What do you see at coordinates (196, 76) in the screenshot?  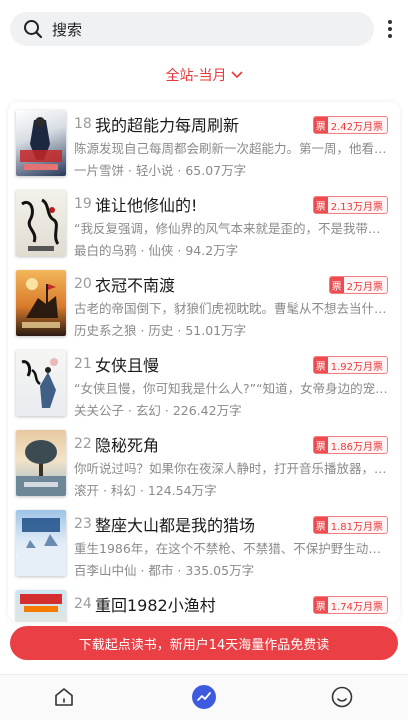 I see `period-filter-label: 全站-当月` at bounding box center [196, 76].